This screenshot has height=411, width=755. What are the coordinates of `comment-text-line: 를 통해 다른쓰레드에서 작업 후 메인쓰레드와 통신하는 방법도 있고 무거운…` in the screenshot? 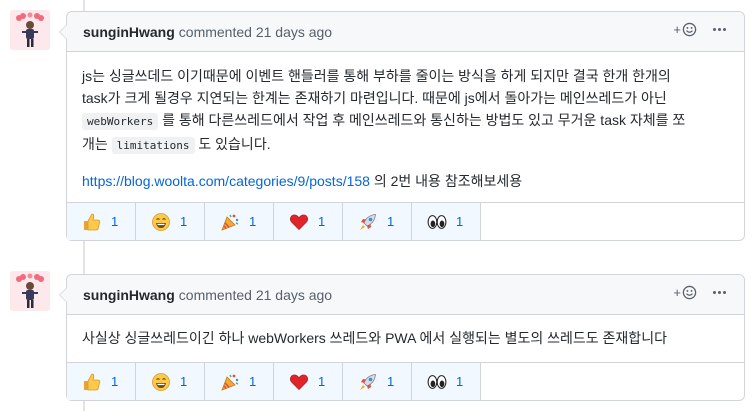 It's located at (424, 120).